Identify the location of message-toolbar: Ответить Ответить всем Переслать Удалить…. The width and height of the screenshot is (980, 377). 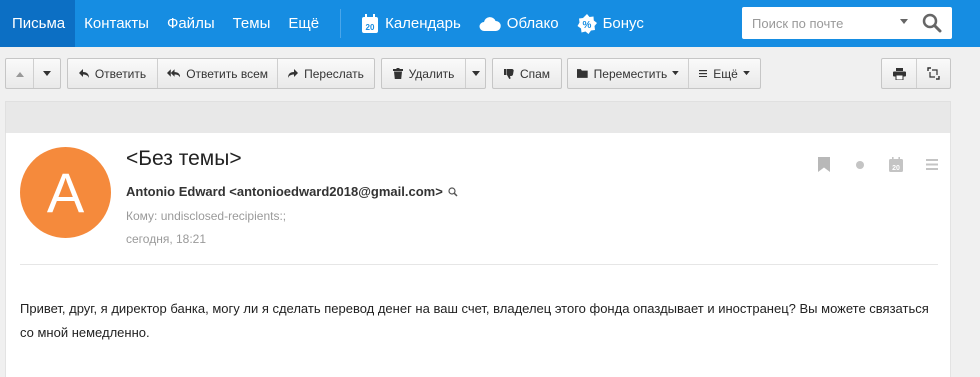
(490, 73).